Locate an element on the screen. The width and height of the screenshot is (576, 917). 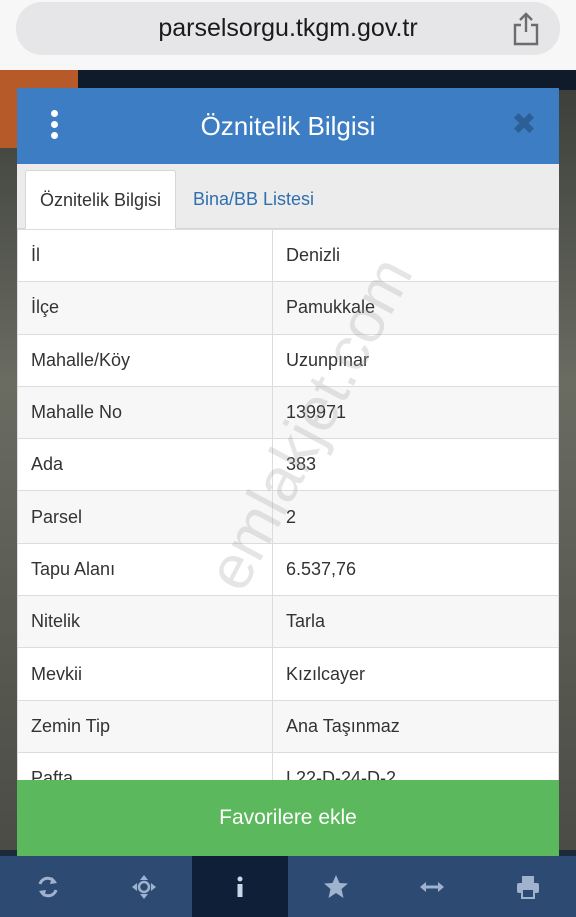
attribute-key: Nitelik is located at coordinates (145, 622).